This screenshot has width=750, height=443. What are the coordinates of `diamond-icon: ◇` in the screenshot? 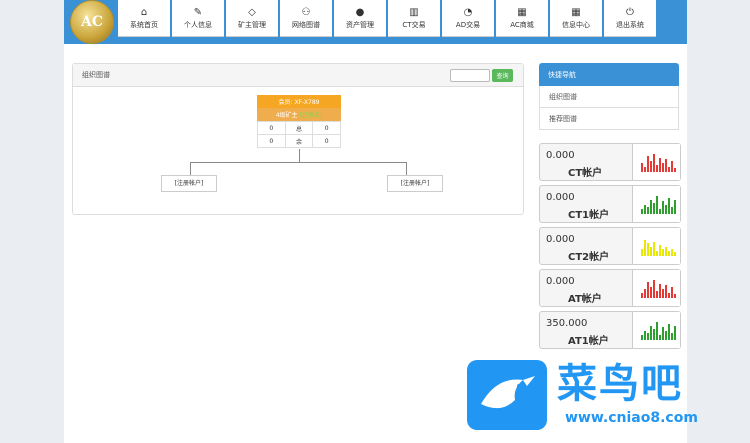 It's located at (252, 12).